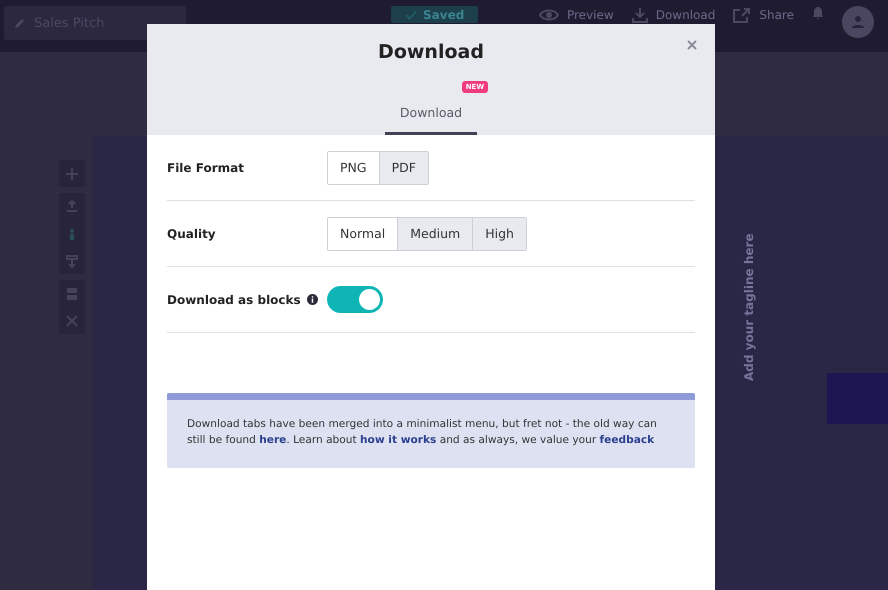 This screenshot has height=590, width=888. What do you see at coordinates (434, 234) in the screenshot?
I see `option-button: Medium` at bounding box center [434, 234].